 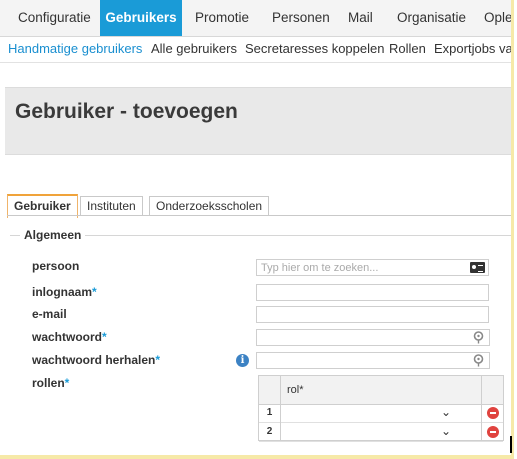 What do you see at coordinates (372, 292) in the screenshot?
I see `inlognaam-input` at bounding box center [372, 292].